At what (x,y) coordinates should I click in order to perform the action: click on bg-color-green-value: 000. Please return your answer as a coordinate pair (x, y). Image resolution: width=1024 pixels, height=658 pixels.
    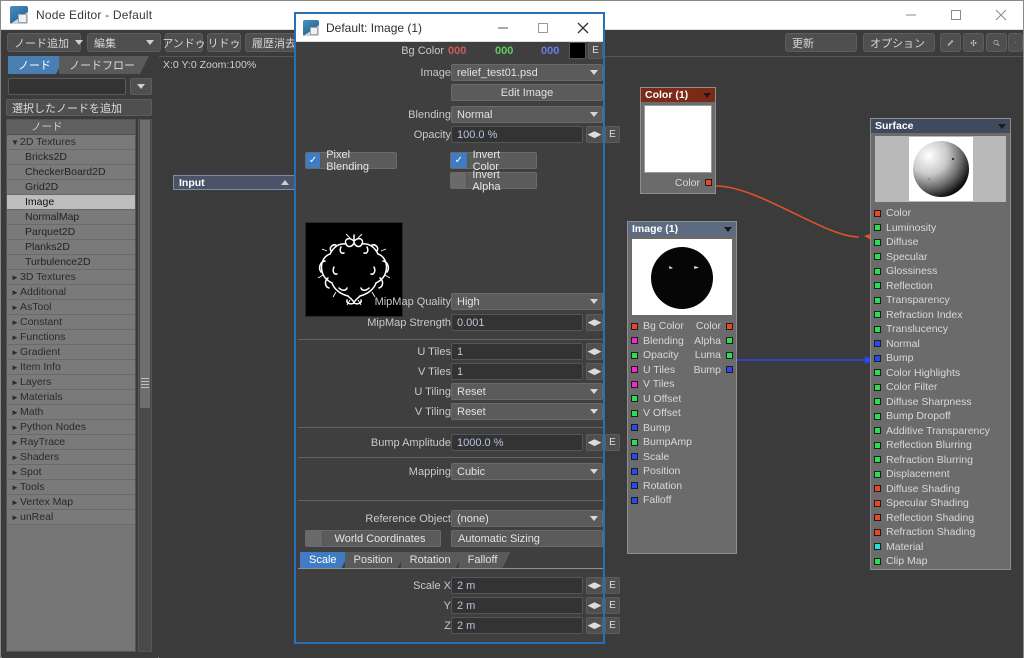
    Looking at the image, I should click on (504, 51).